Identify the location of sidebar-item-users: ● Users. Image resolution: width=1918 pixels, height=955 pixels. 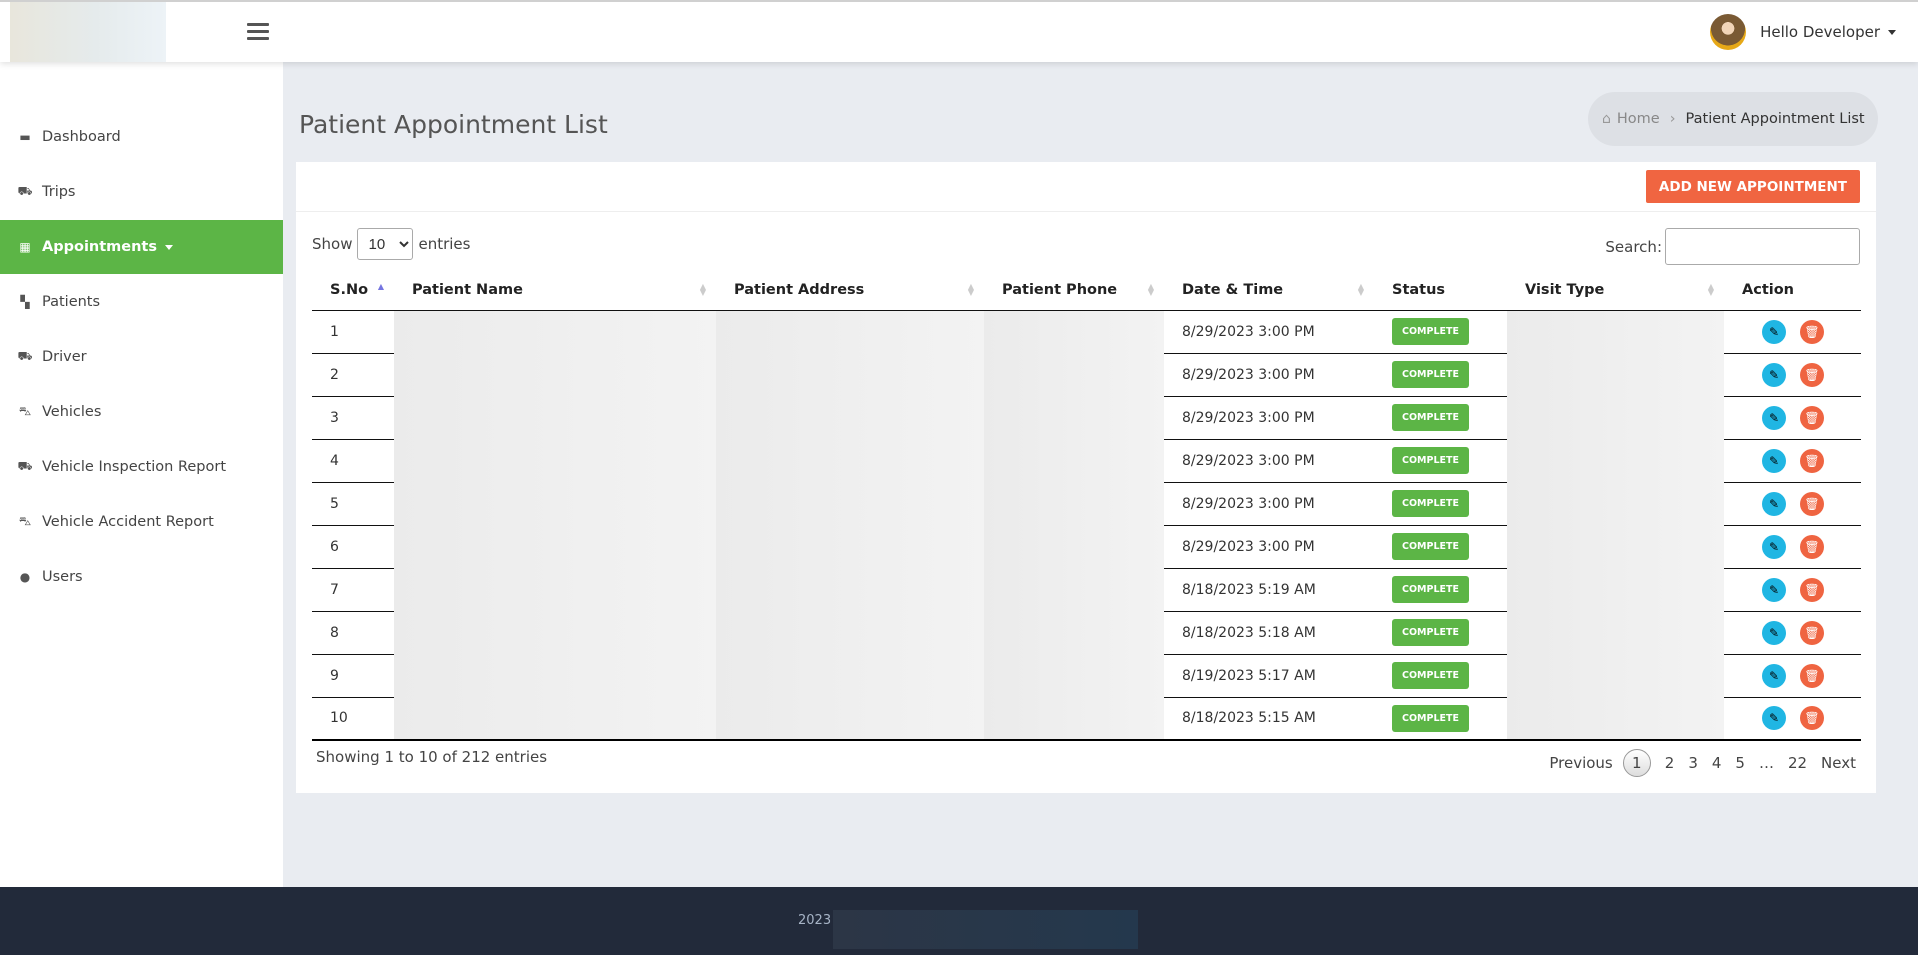
(141, 577).